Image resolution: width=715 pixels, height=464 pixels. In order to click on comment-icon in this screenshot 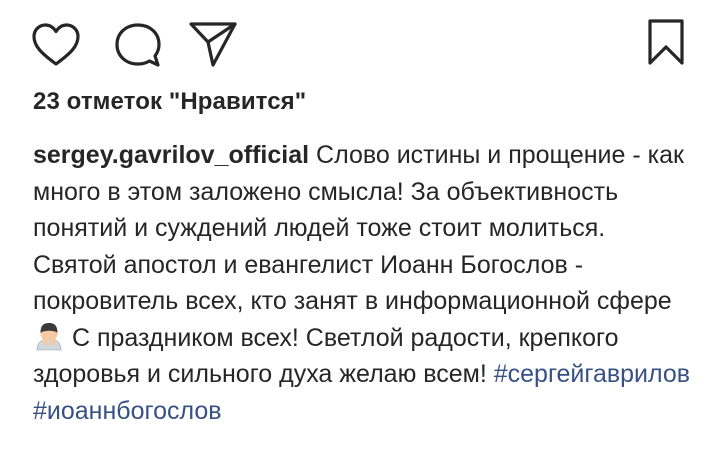, I will do `click(138, 45)`.